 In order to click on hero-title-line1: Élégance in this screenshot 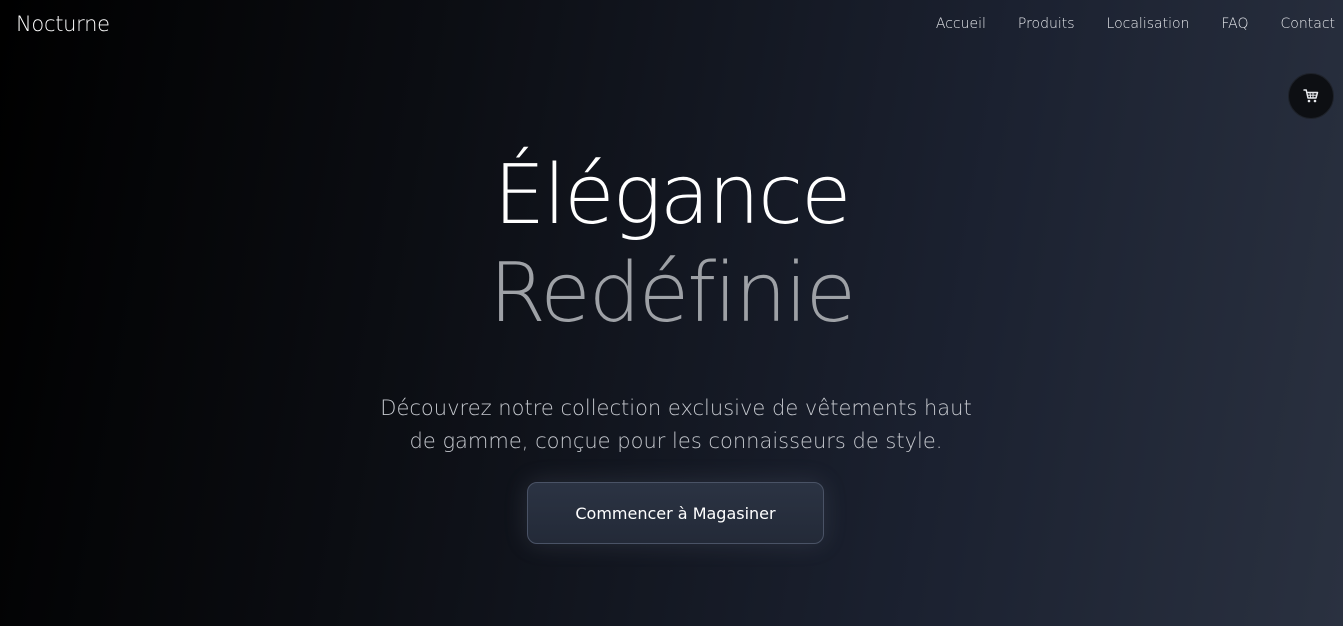, I will do `click(672, 195)`.